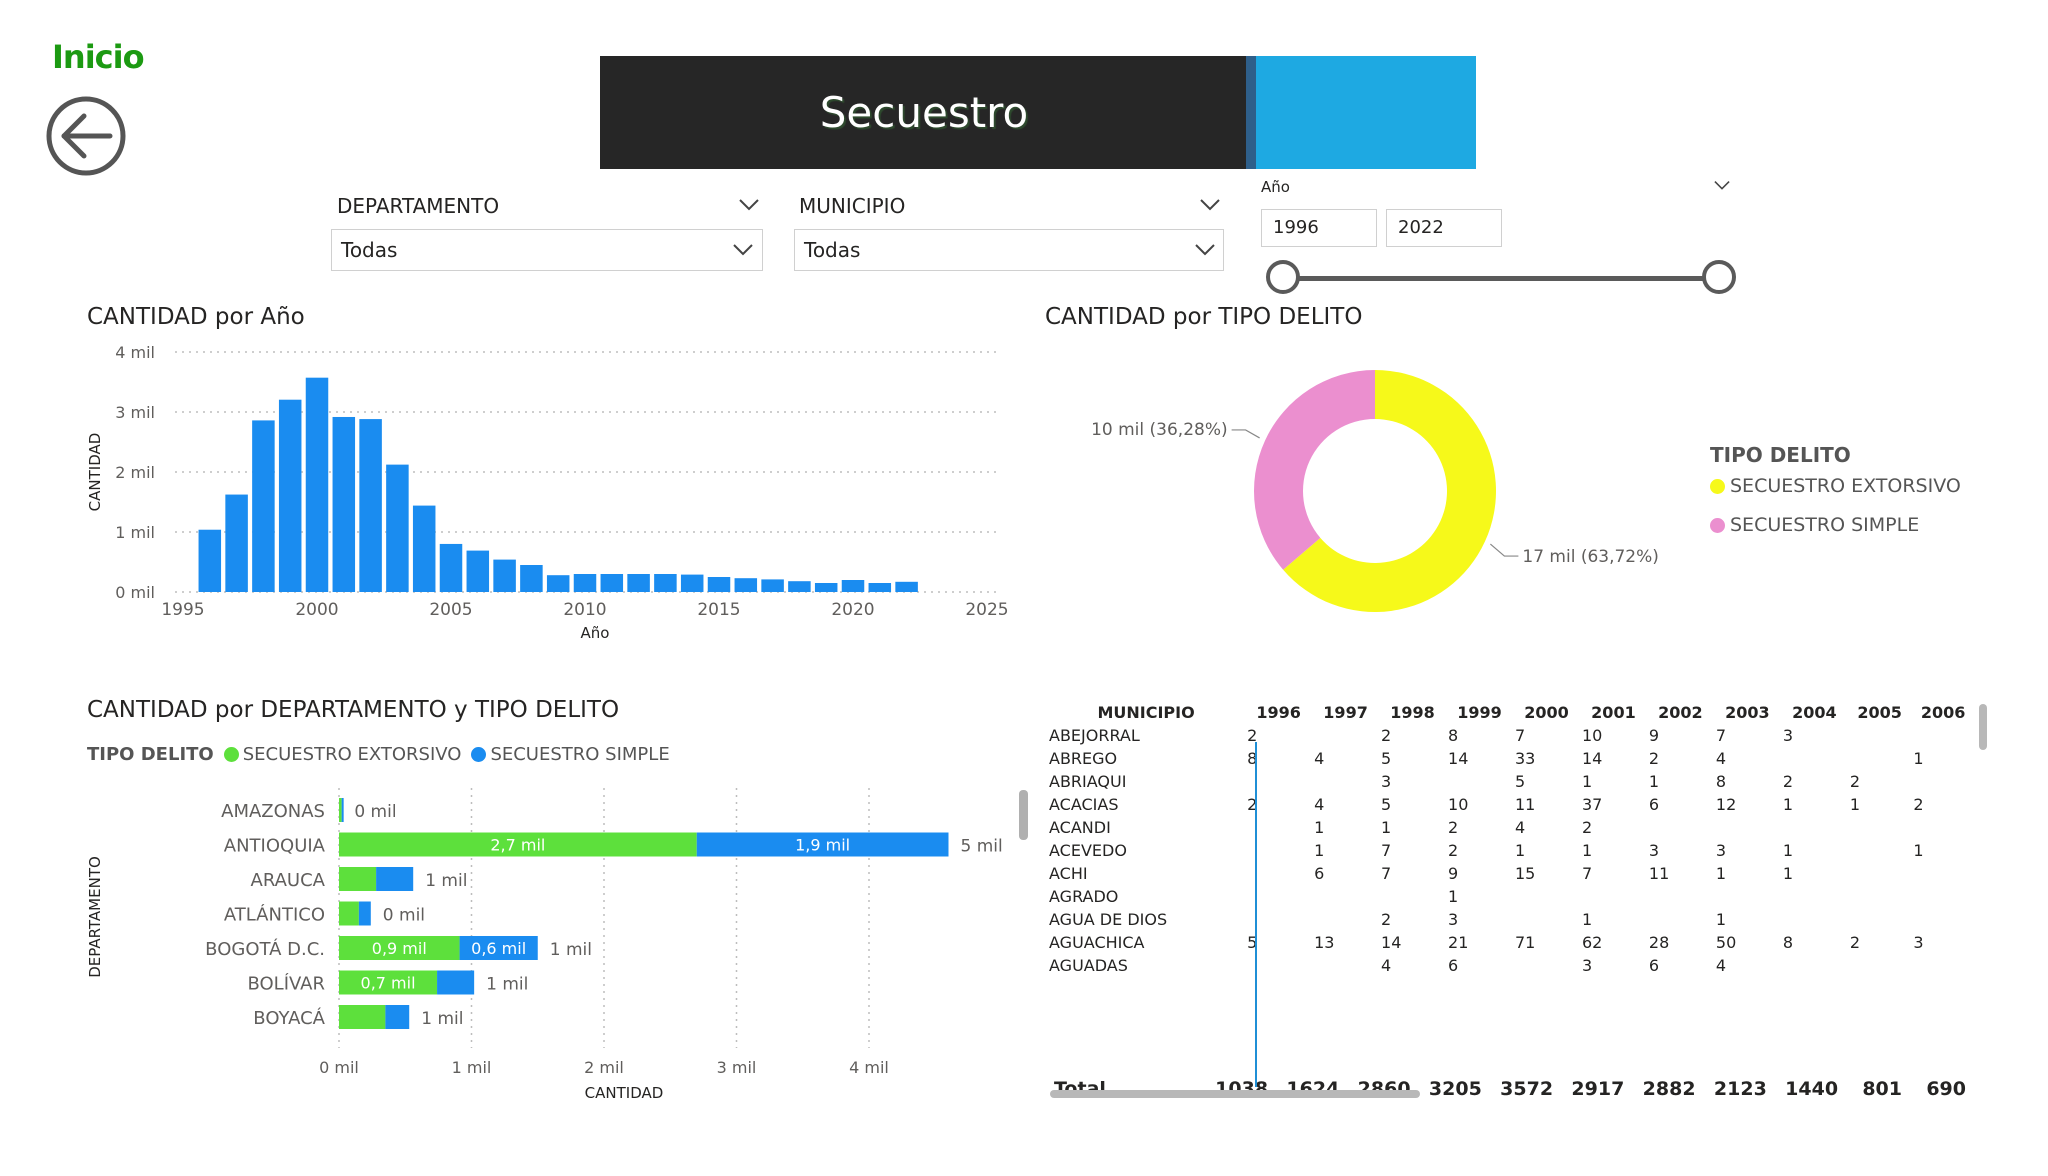 The image size is (2048, 1176). What do you see at coordinates (1283, 277) in the screenshot?
I see `year-slider-handle-start` at bounding box center [1283, 277].